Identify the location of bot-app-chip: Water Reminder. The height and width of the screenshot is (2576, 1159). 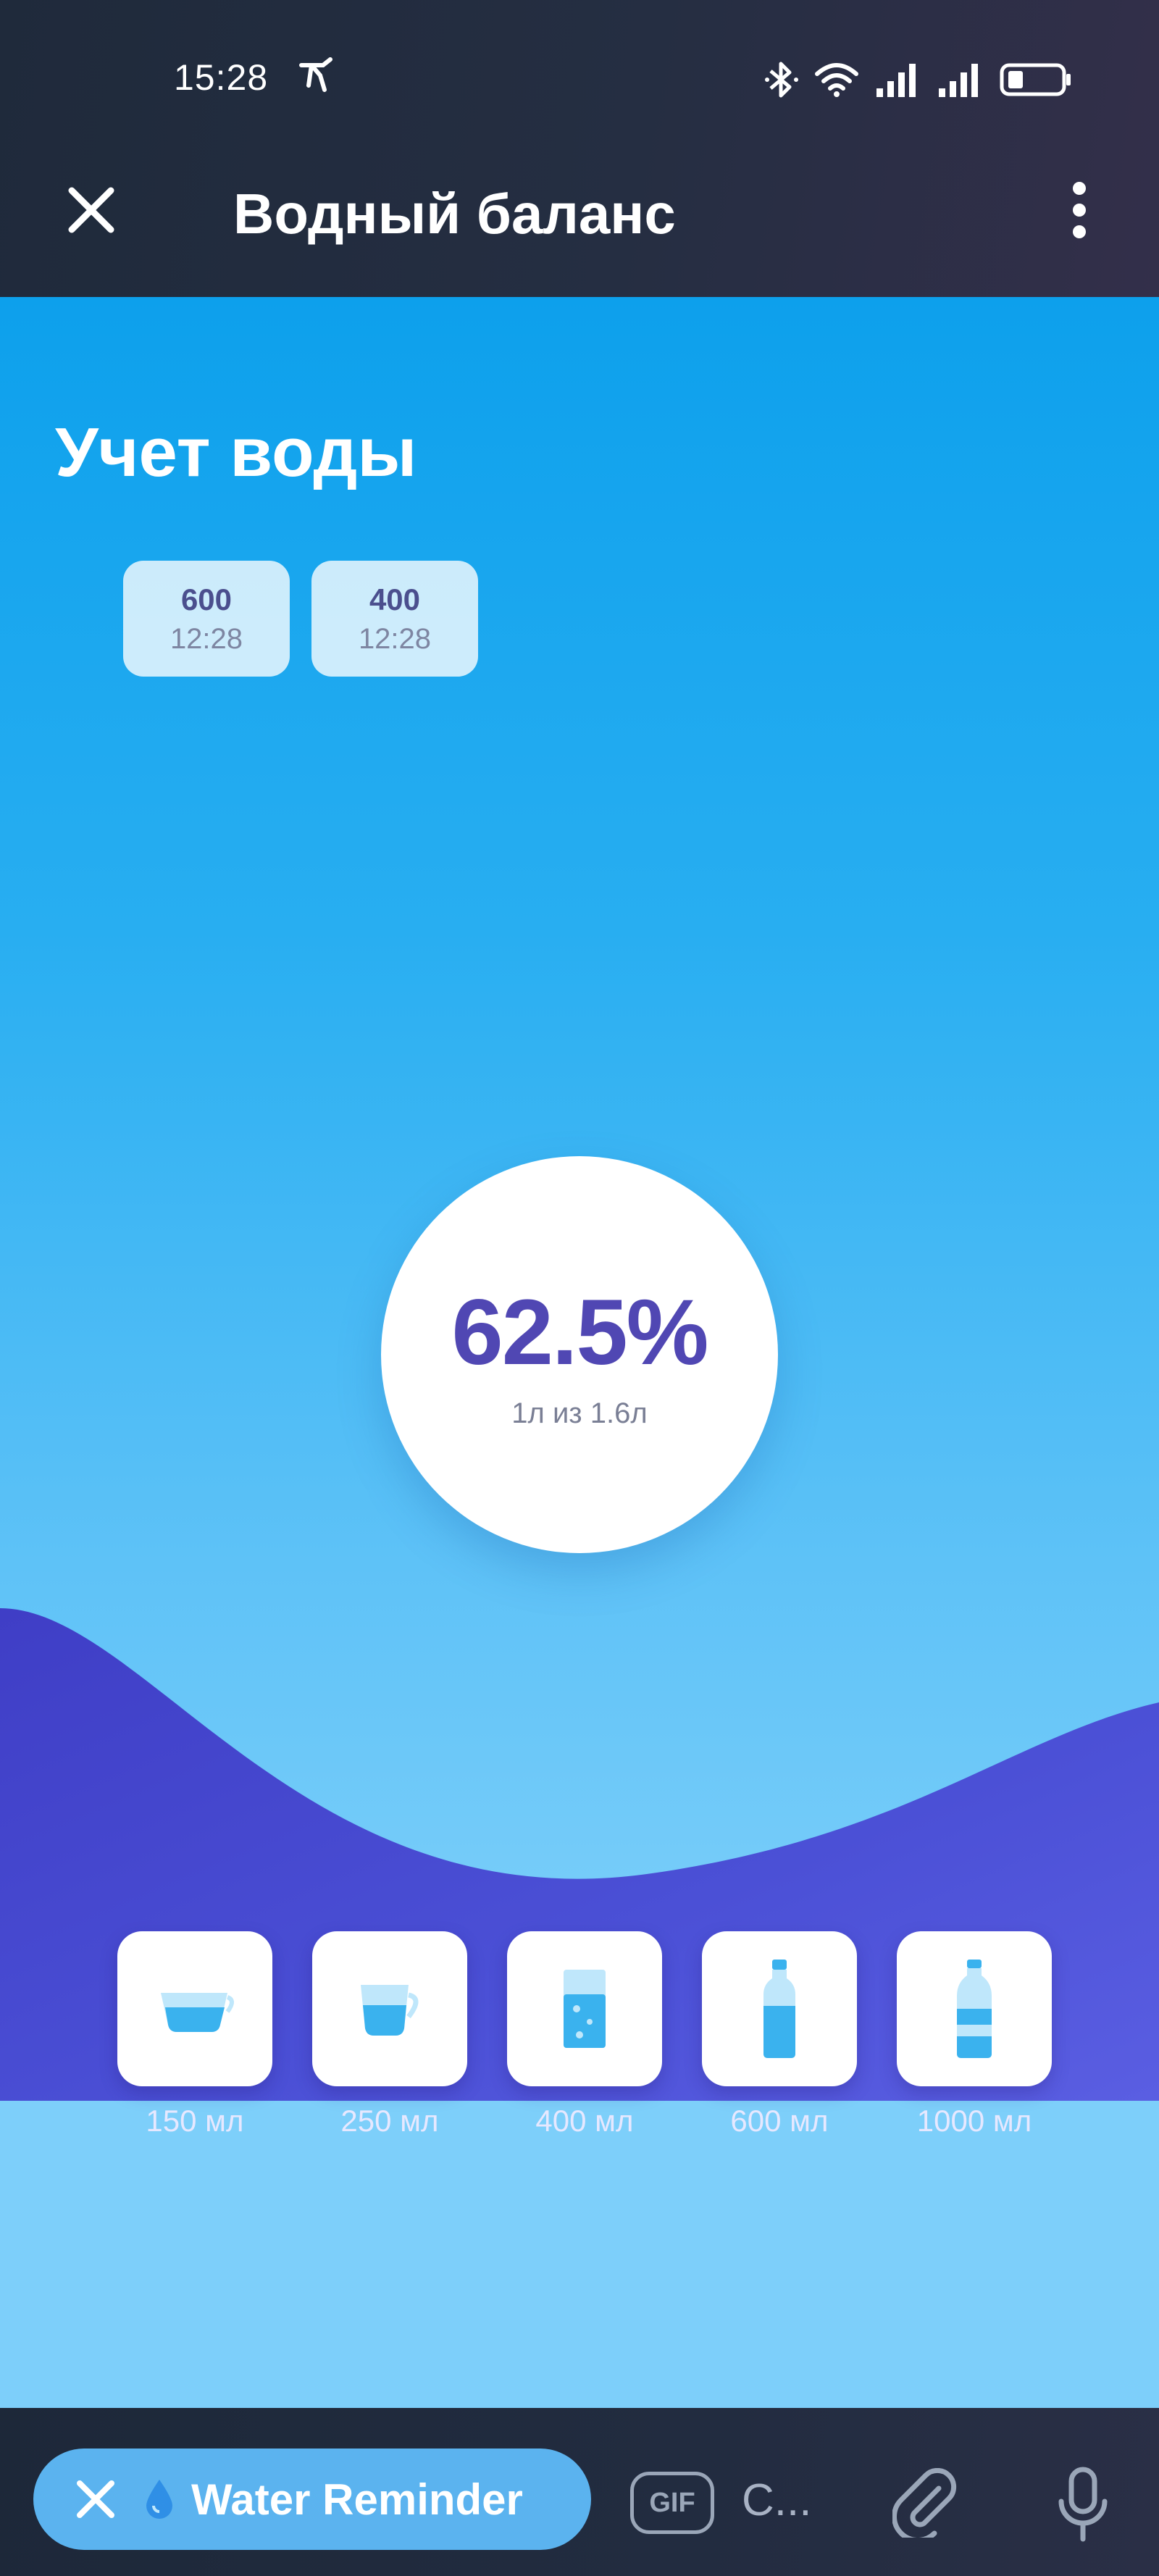
(312, 2499).